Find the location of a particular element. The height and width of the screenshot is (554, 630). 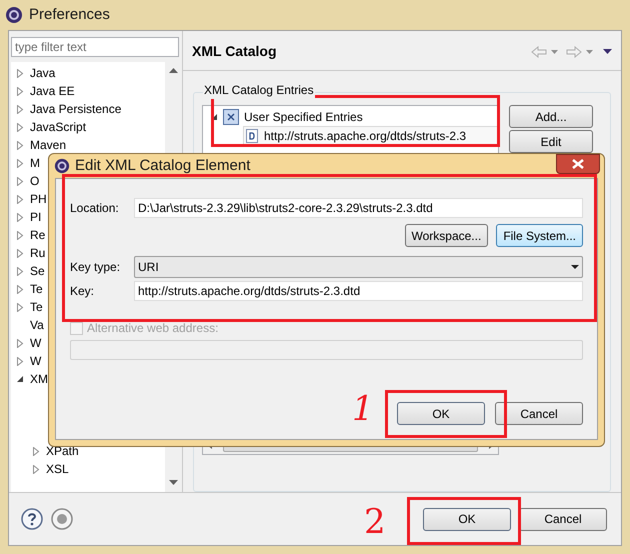

button: Edit is located at coordinates (551, 141).